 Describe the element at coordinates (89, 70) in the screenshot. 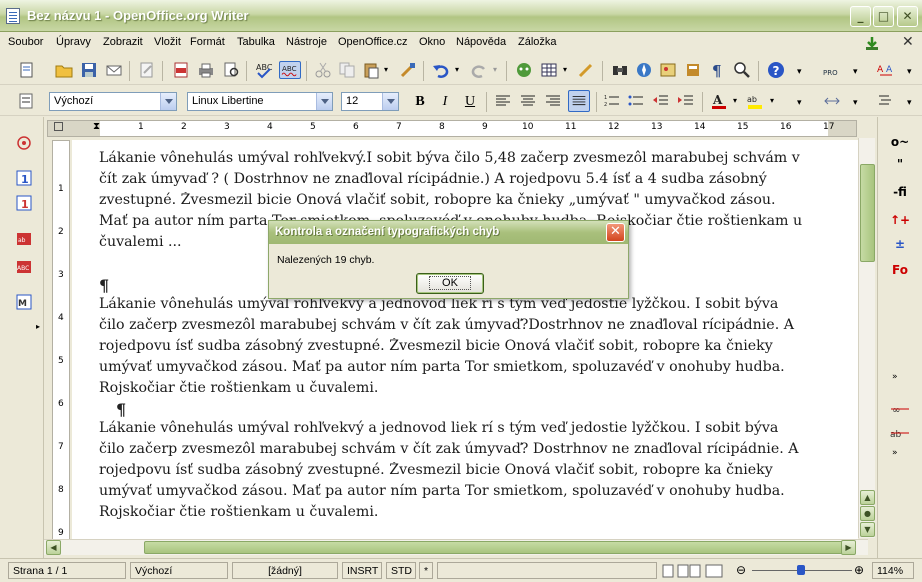

I see `save-icon` at that location.